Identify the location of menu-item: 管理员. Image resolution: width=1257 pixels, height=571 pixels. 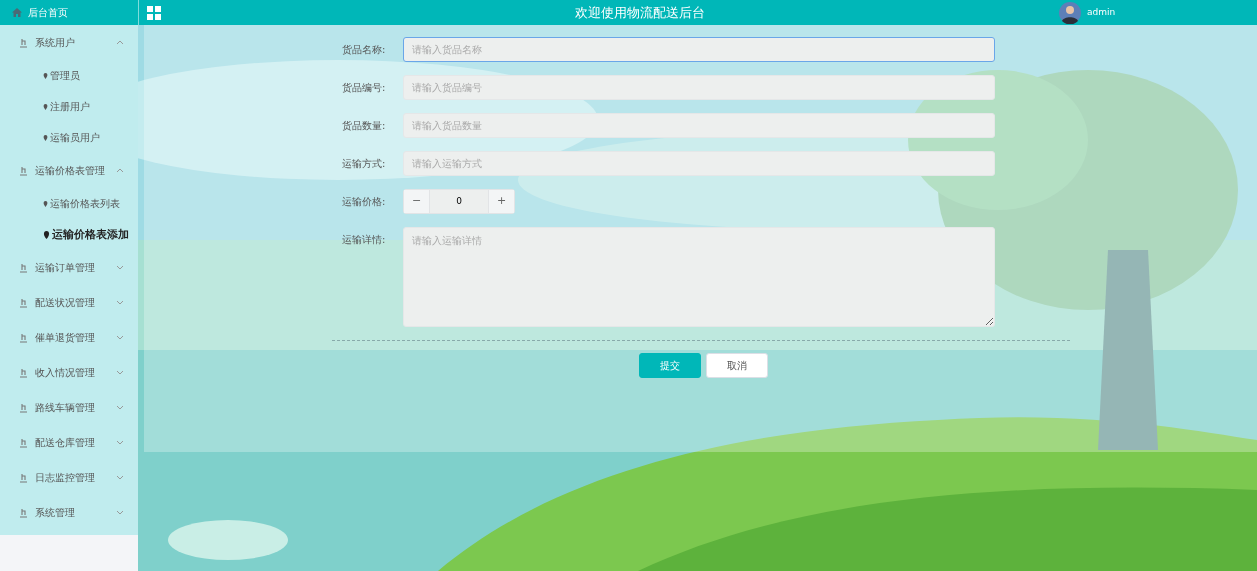
(69, 75).